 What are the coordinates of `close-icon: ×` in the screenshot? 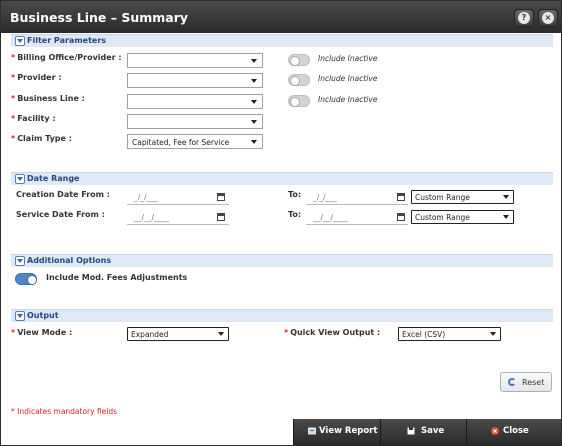 It's located at (548, 18).